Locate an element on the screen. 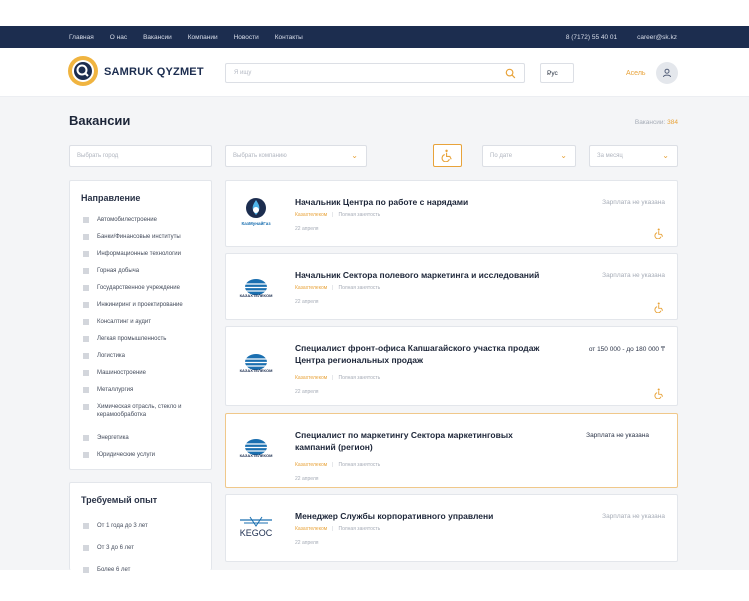 The width and height of the screenshot is (749, 601). vacancy-salary: Зарплата не указана is located at coordinates (633, 202).